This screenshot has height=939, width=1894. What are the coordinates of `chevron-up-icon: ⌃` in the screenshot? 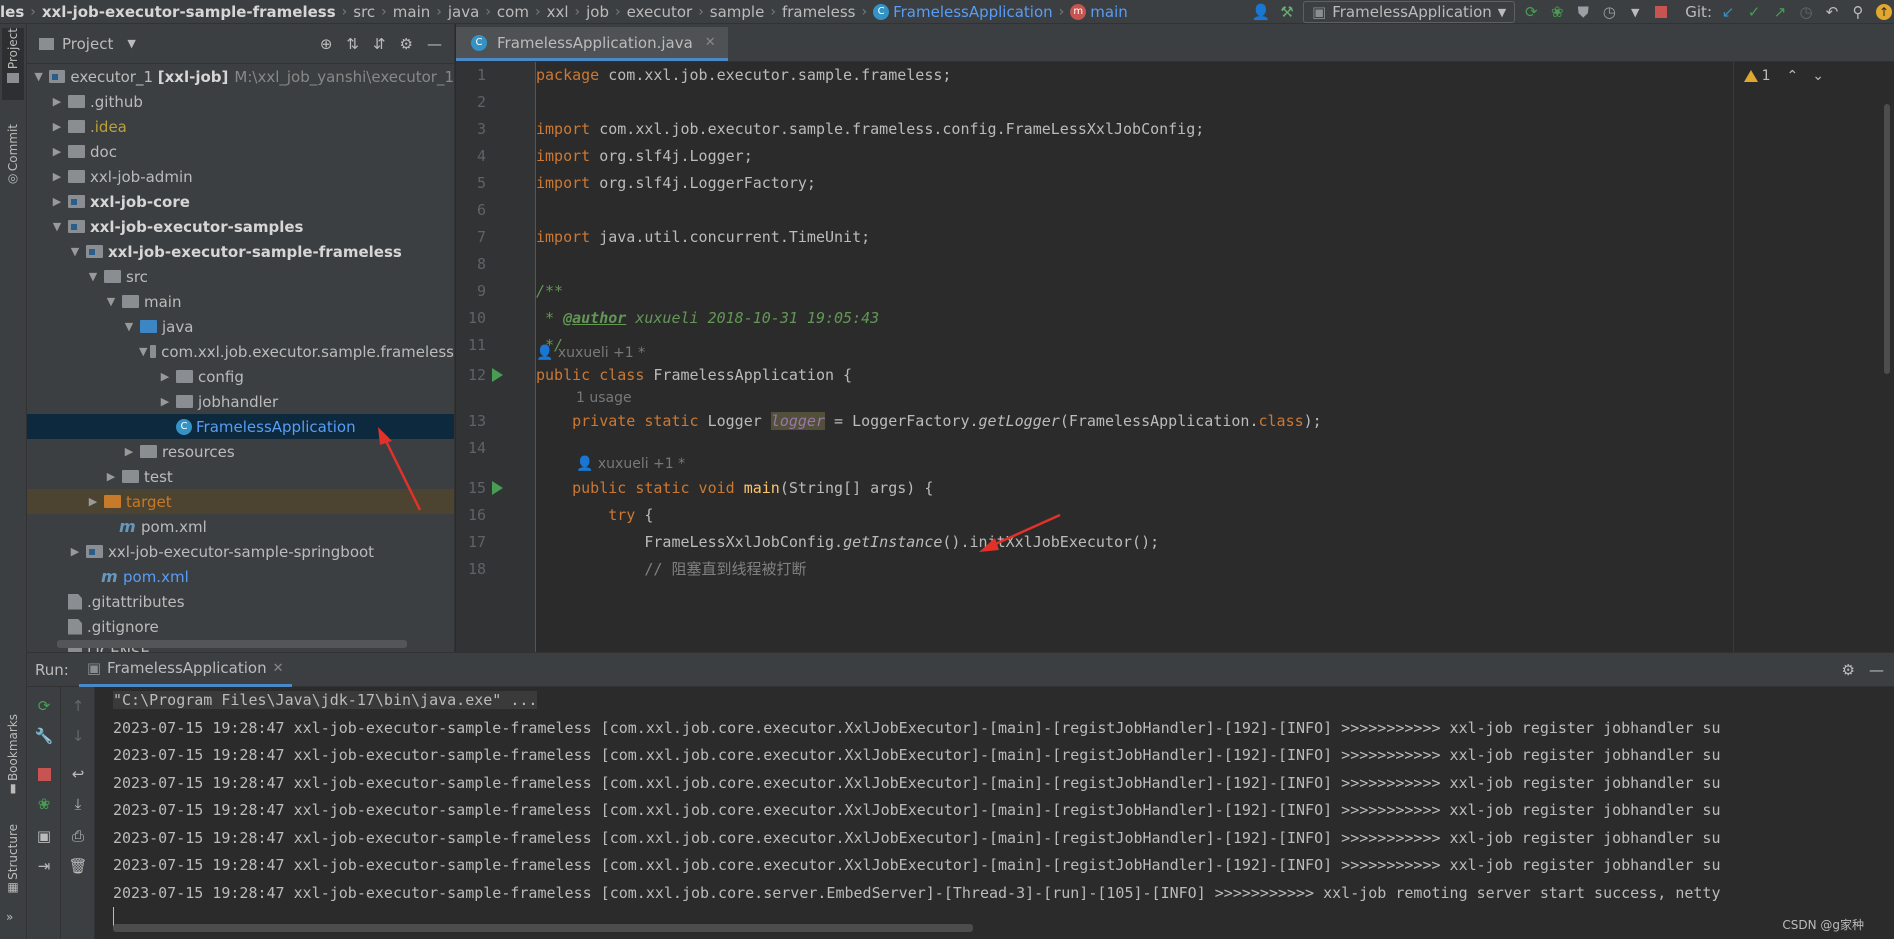 It's located at (1793, 76).